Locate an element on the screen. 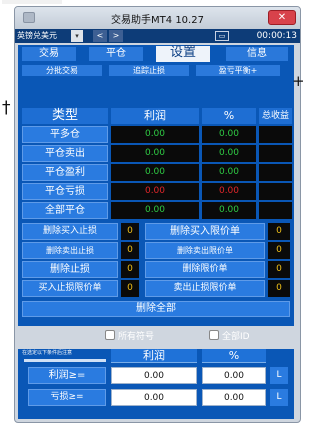 This screenshot has width=320, height=427. dagger-marker: † is located at coordinates (6, 108).